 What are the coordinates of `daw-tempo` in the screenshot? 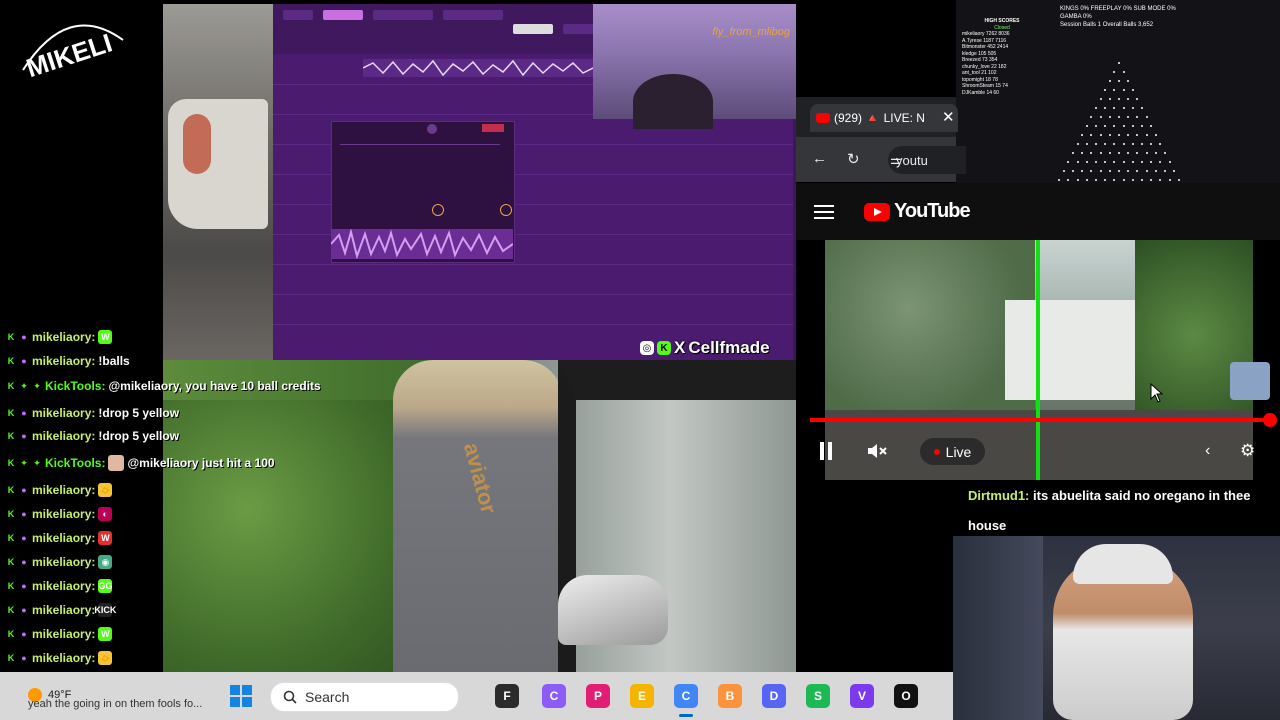 It's located at (533, 29).